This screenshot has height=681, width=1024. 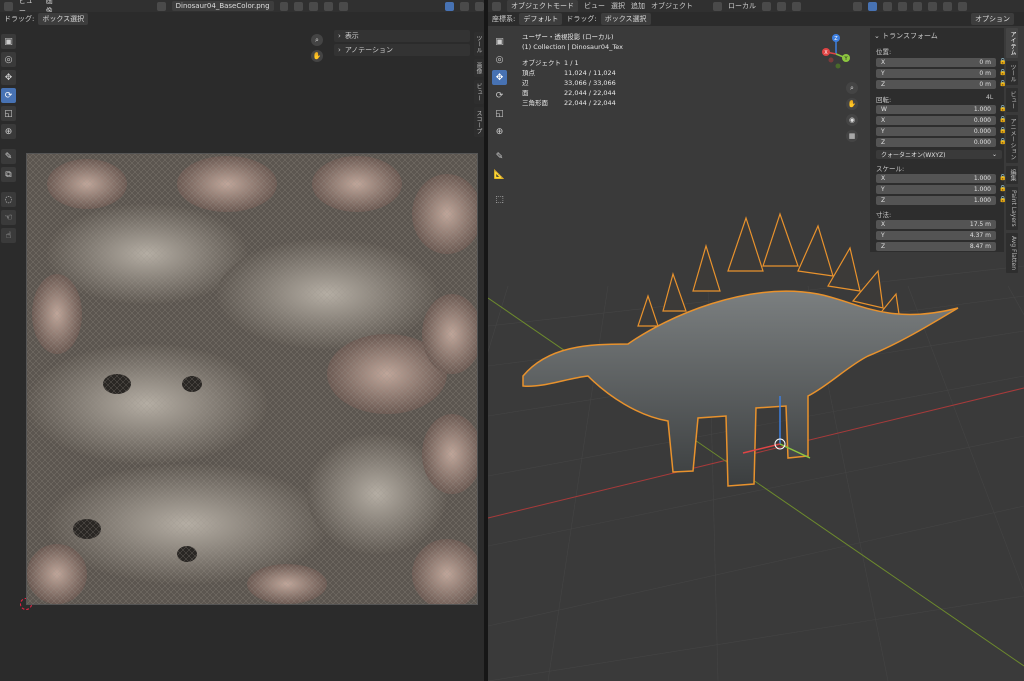 I want to click on sidetab-scopes: スコープ, so click(x=479, y=122).